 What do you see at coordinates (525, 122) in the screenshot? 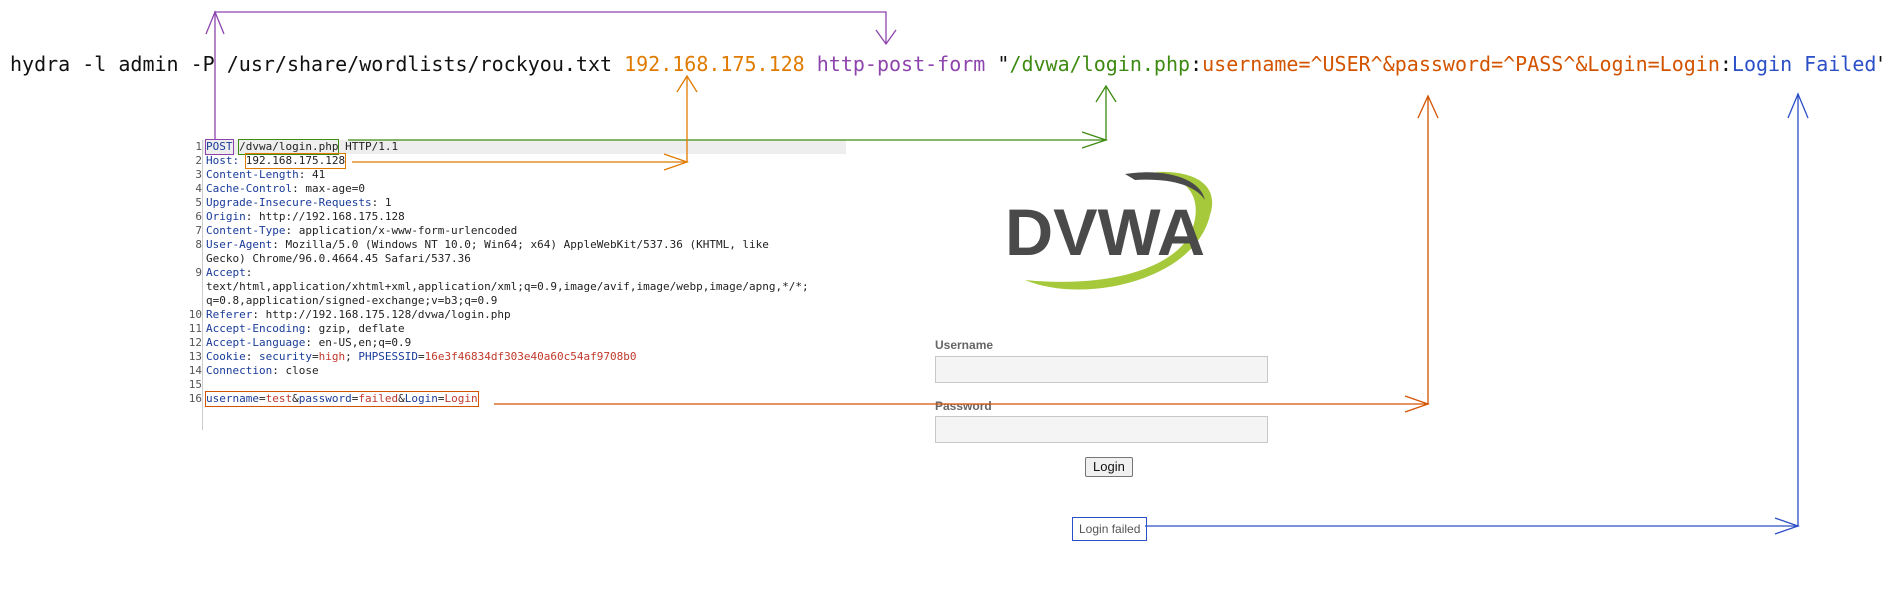
I see `arrow-host` at bounding box center [525, 122].